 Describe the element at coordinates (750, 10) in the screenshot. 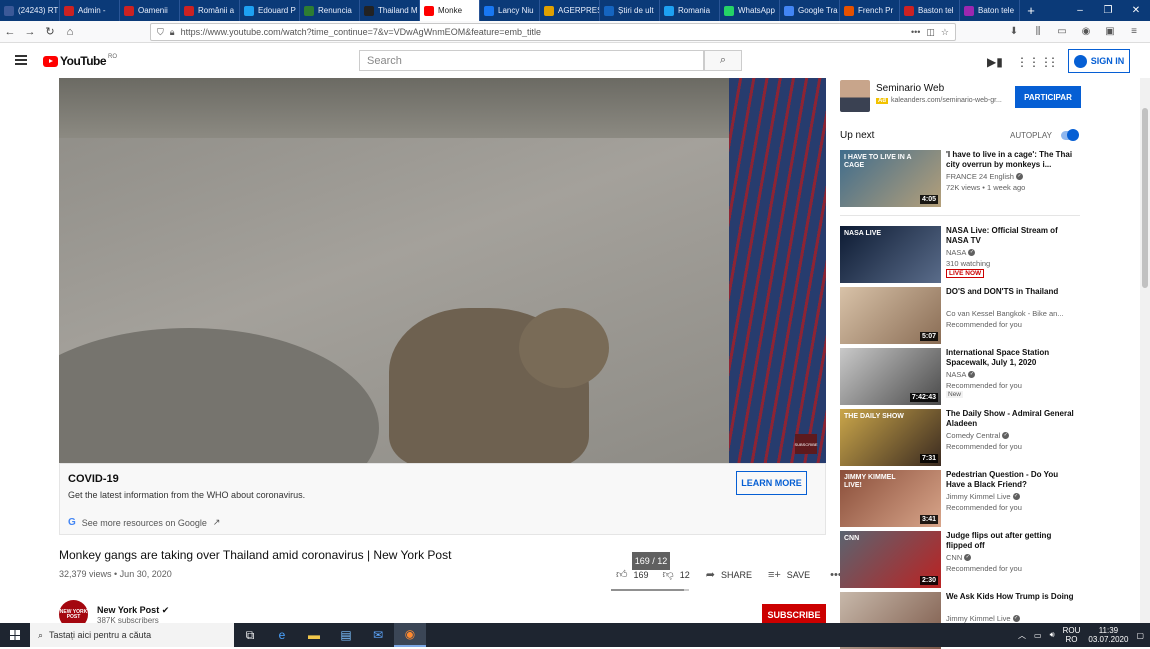

I see `browser-tab: WhatsApp` at that location.